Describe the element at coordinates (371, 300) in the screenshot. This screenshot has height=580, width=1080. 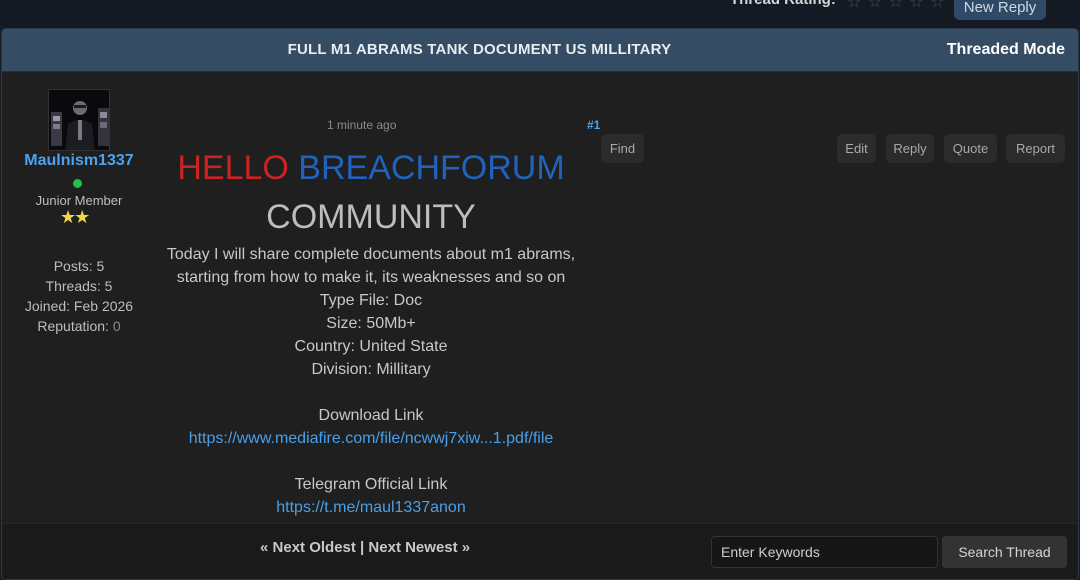
I see `post-type-file: Type File: Doc` at that location.